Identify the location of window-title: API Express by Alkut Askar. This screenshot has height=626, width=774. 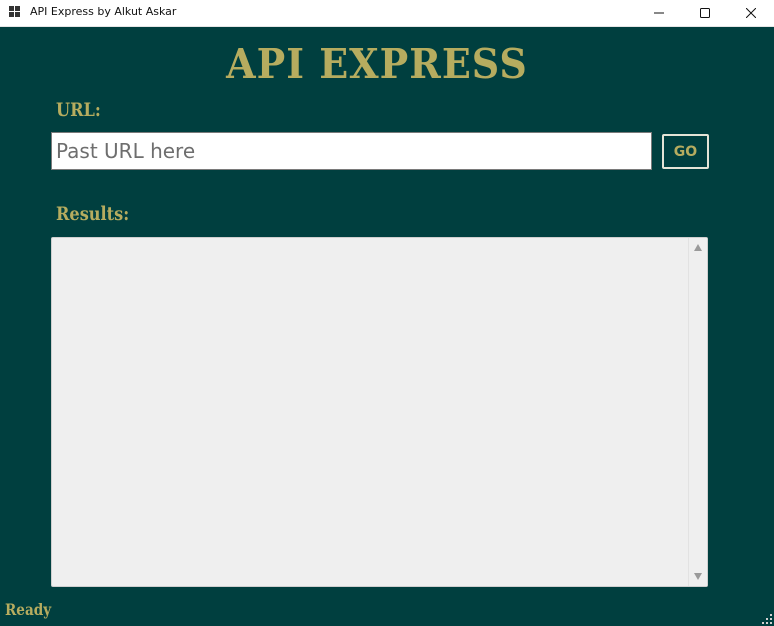
(103, 11).